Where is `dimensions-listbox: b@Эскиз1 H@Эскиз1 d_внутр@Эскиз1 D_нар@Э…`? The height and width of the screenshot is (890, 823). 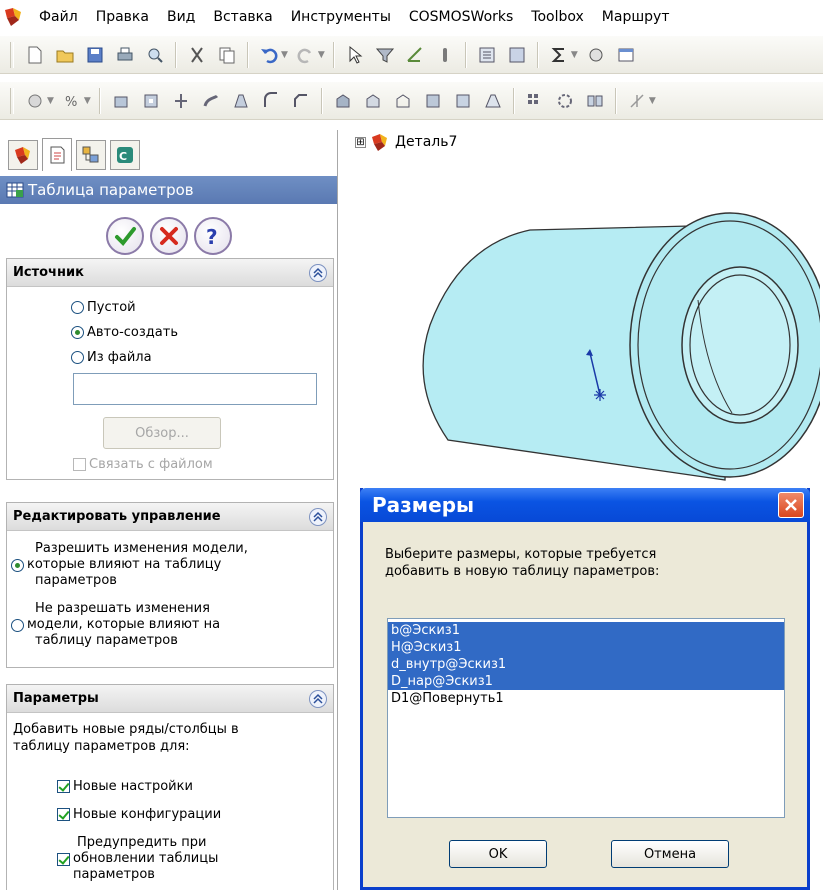
dimensions-listbox: b@Эскиз1 H@Эскиз1 d_внутр@Эскиз1 D_нар@Э… is located at coordinates (586, 718).